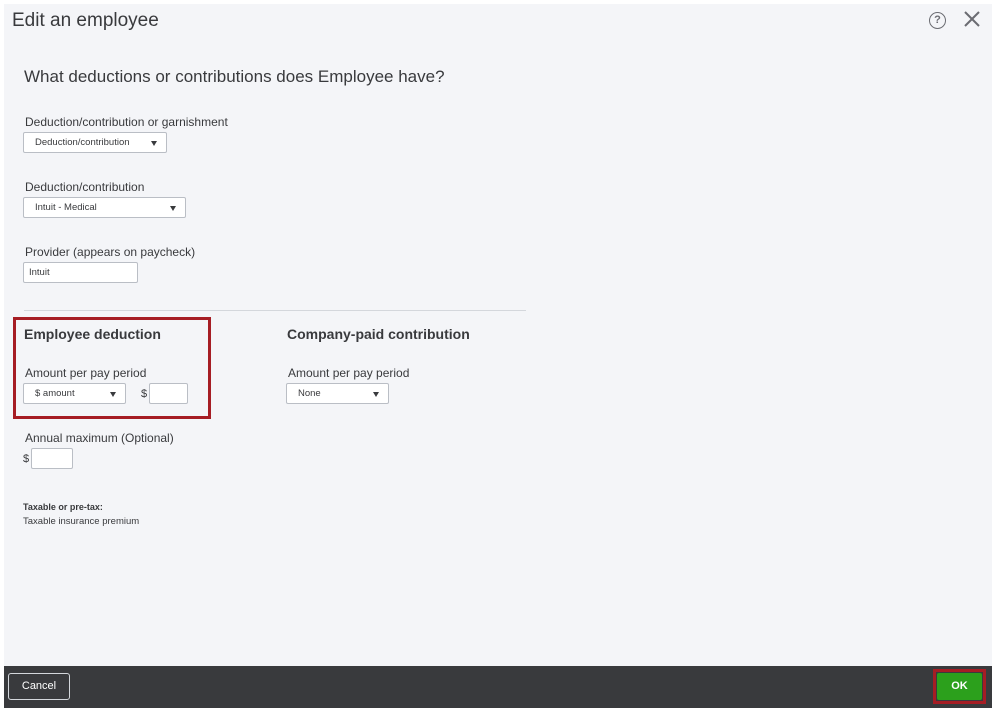  Describe the element at coordinates (126, 122) in the screenshot. I see `type-label: Deduction/contribution or garnishment` at that location.